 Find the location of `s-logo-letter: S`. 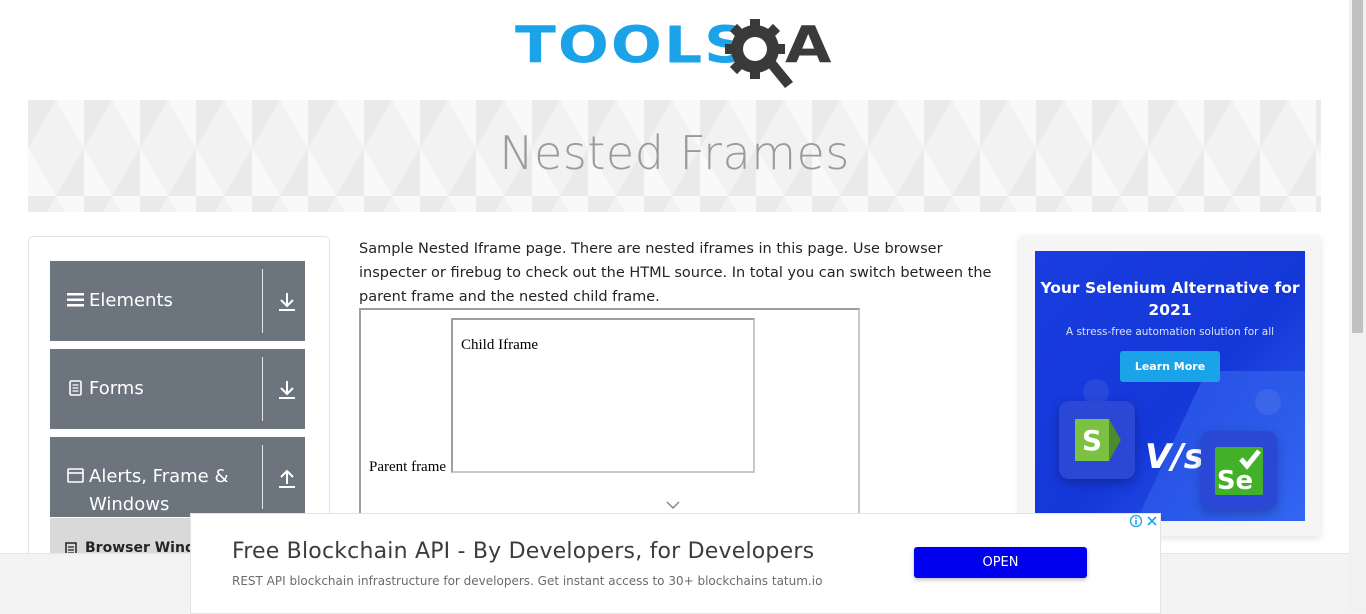

s-logo-letter: S is located at coordinates (1092, 440).